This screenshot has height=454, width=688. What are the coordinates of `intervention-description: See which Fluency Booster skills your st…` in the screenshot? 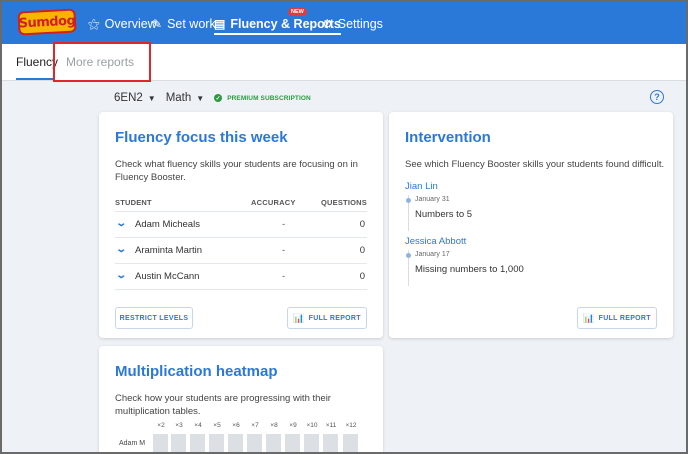 It's located at (535, 164).